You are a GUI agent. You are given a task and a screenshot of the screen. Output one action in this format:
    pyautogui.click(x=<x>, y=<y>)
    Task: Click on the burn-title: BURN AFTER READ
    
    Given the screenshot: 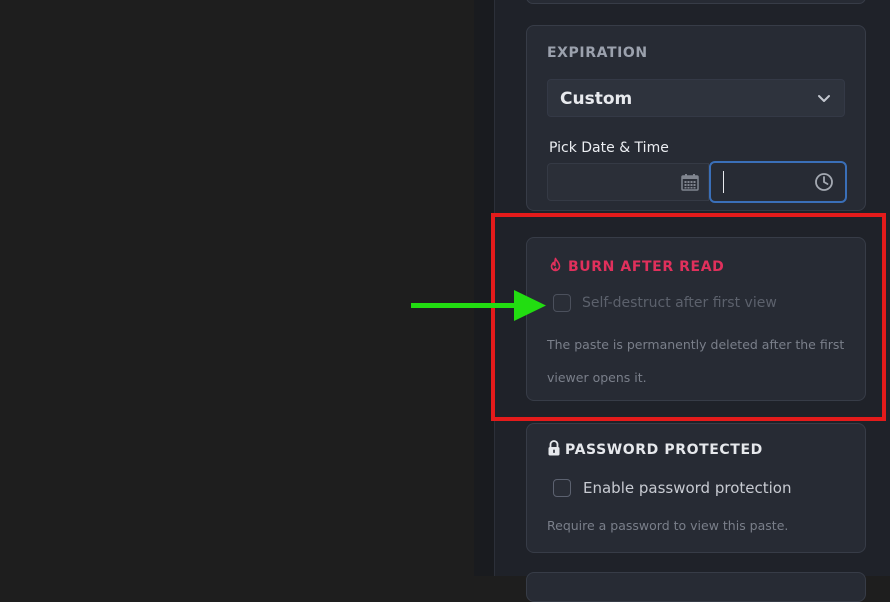 What is the action you would take?
    pyautogui.click(x=646, y=267)
    